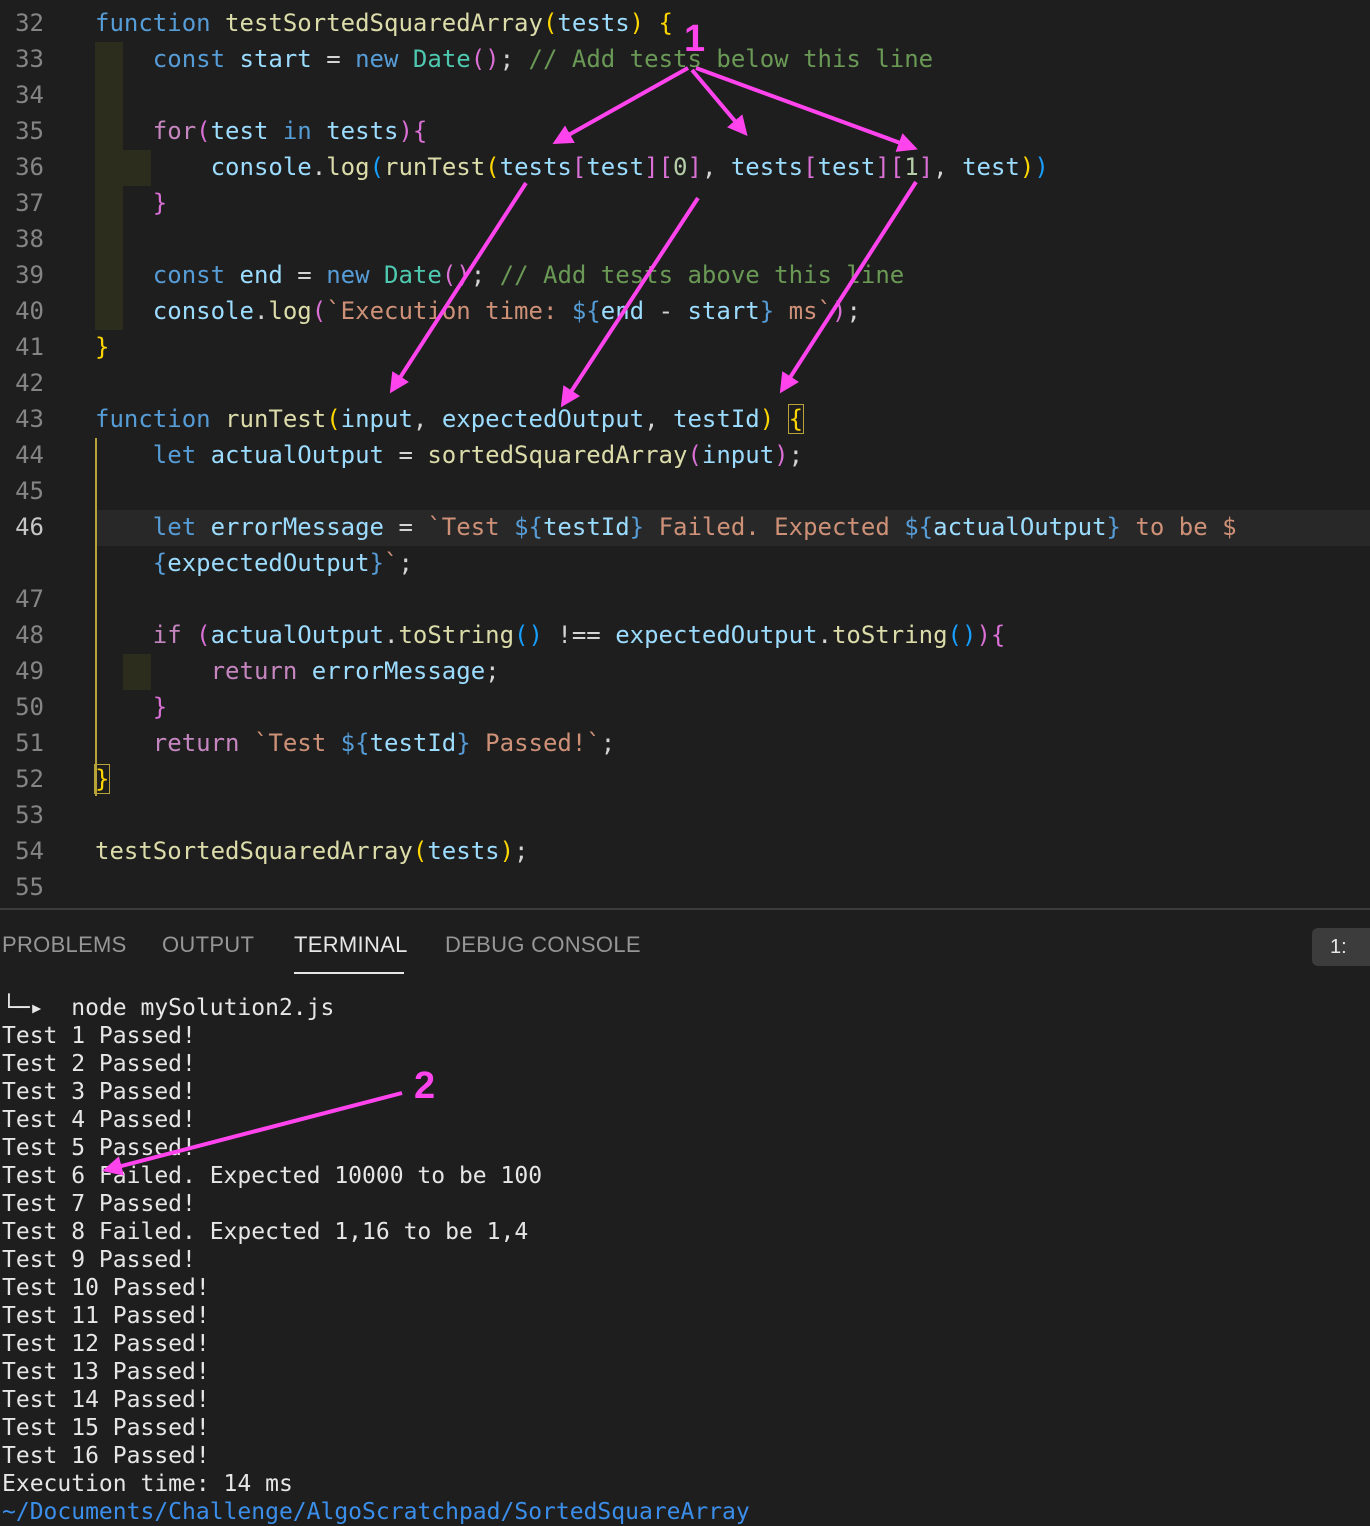 This screenshot has height=1526, width=1370. Describe the element at coordinates (272, 1176) in the screenshot. I see `terminal-output-line: Test 6 Failed. Expected 10000 to be 100` at that location.